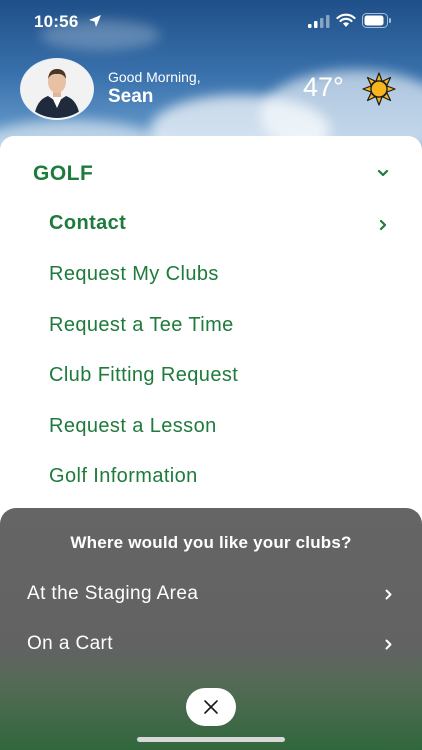 Image resolution: width=422 pixels, height=750 pixels. Describe the element at coordinates (123, 476) in the screenshot. I see `menu-item-label: Golf Information` at that location.